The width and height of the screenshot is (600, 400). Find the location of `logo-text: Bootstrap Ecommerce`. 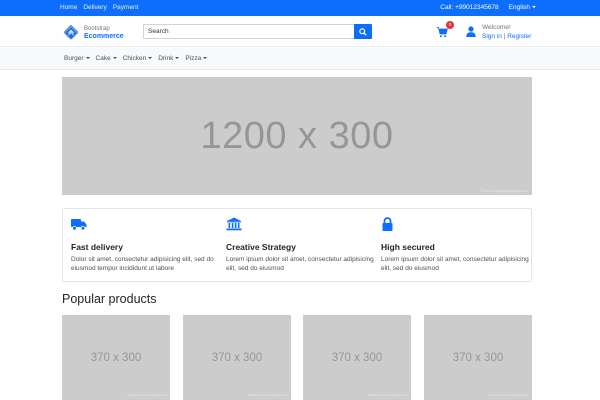

logo-text: Bootstrap Ecommerce is located at coordinates (104, 33).